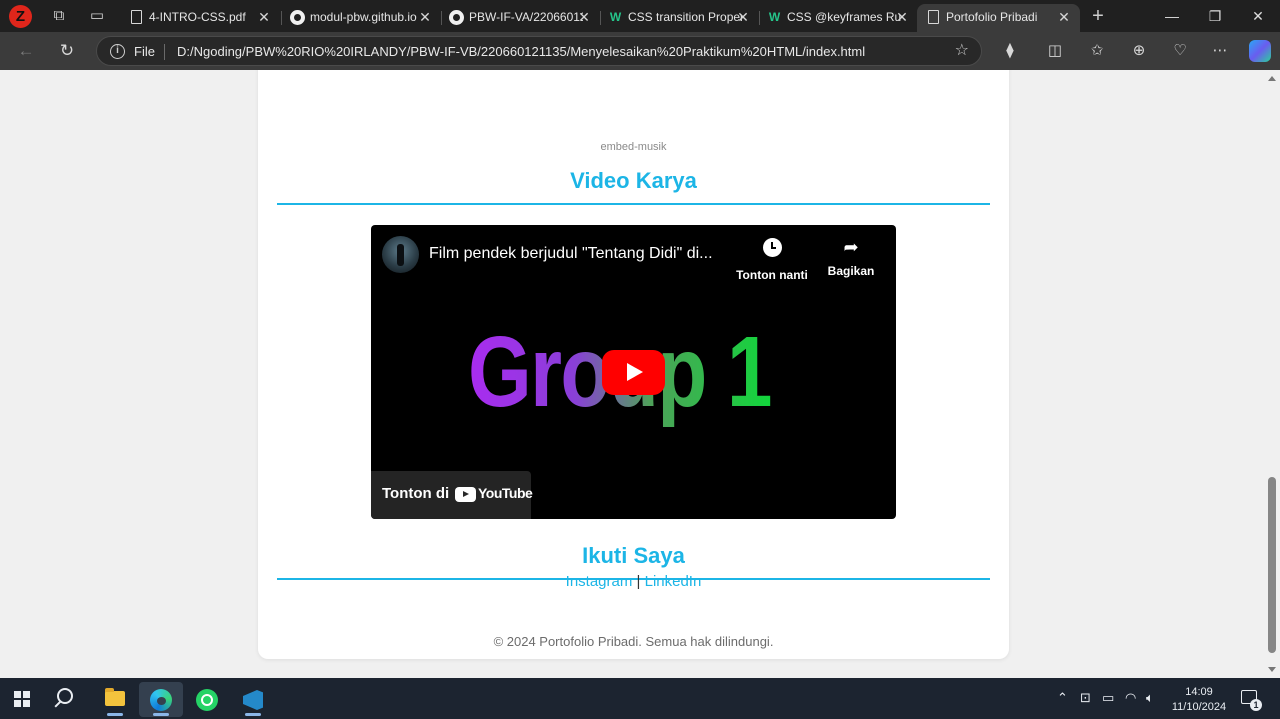  Describe the element at coordinates (772, 249) in the screenshot. I see `clock-icon` at that location.